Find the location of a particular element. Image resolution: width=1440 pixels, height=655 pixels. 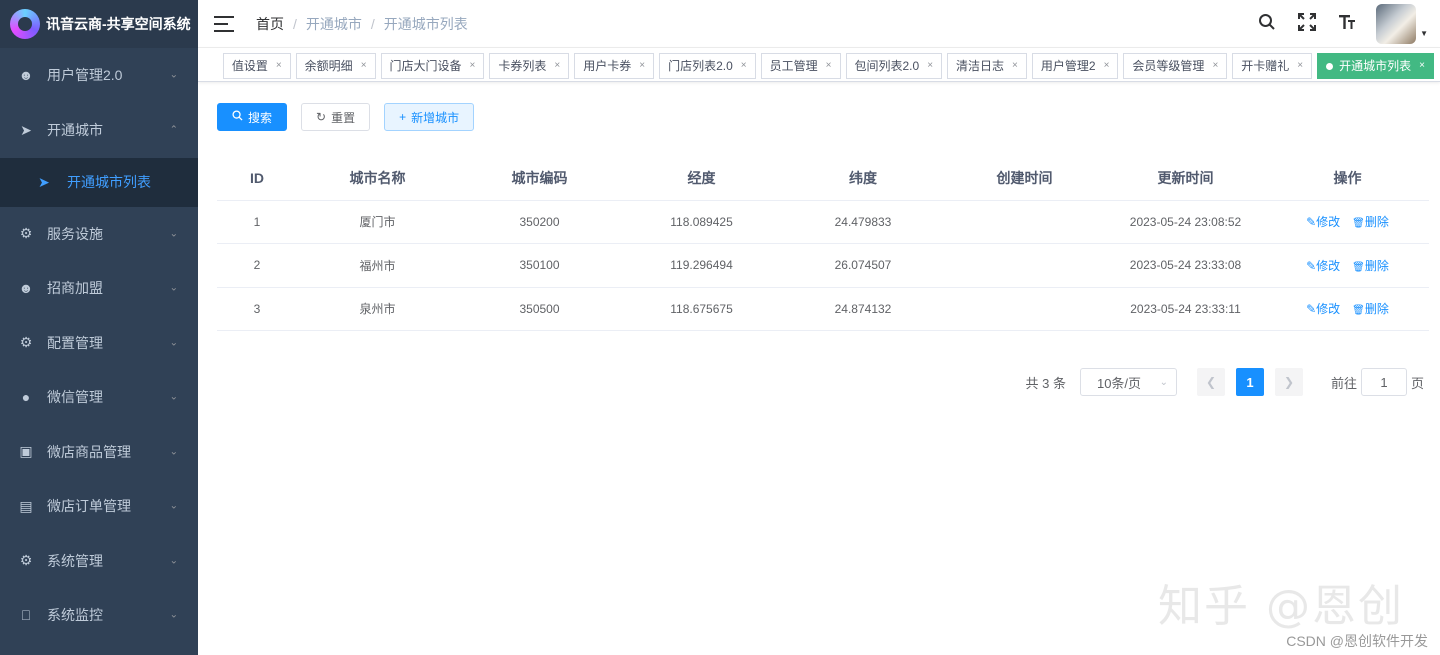

column-header-updated: 更新时间 is located at coordinates (1185, 178).